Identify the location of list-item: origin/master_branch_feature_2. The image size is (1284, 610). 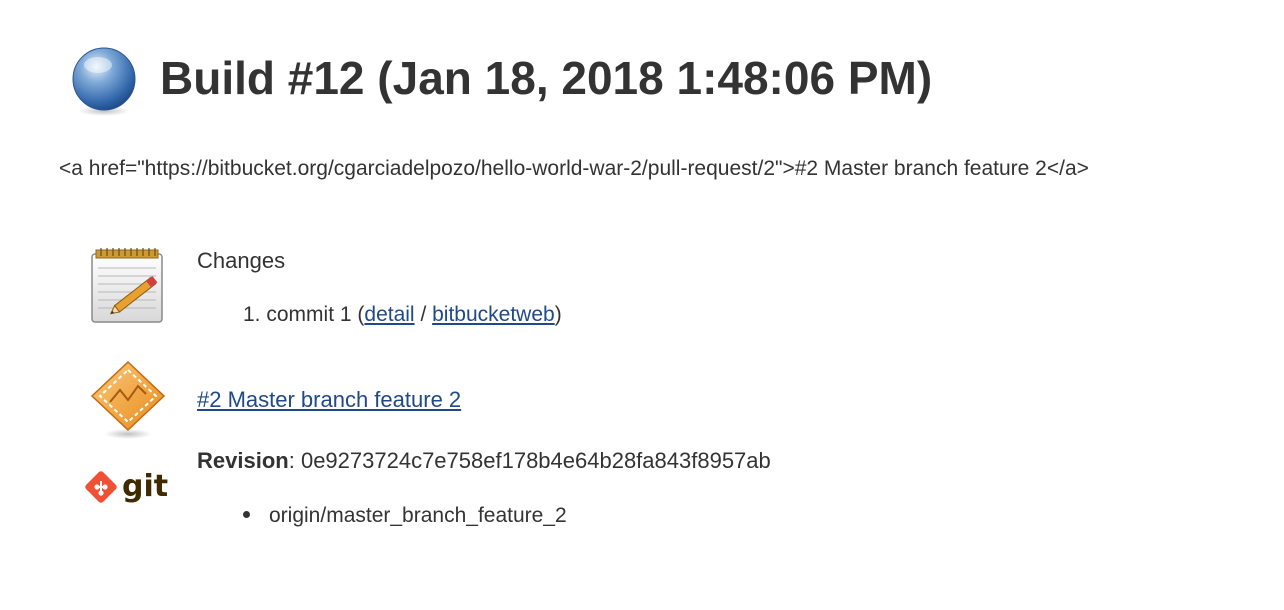
(405, 516).